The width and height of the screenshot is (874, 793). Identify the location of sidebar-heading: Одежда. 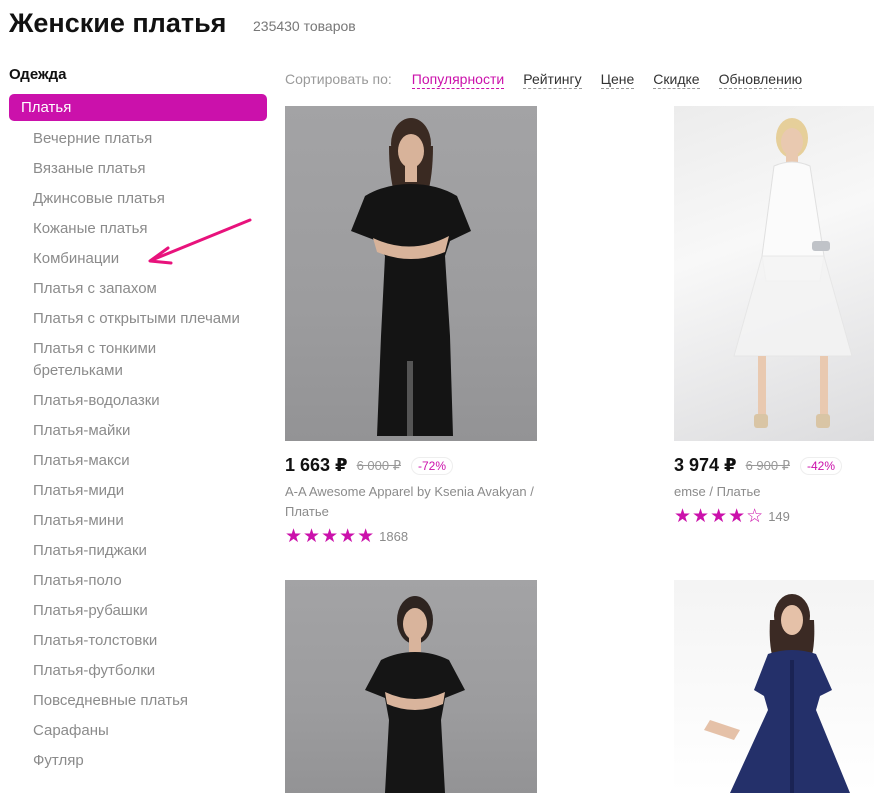
(138, 76).